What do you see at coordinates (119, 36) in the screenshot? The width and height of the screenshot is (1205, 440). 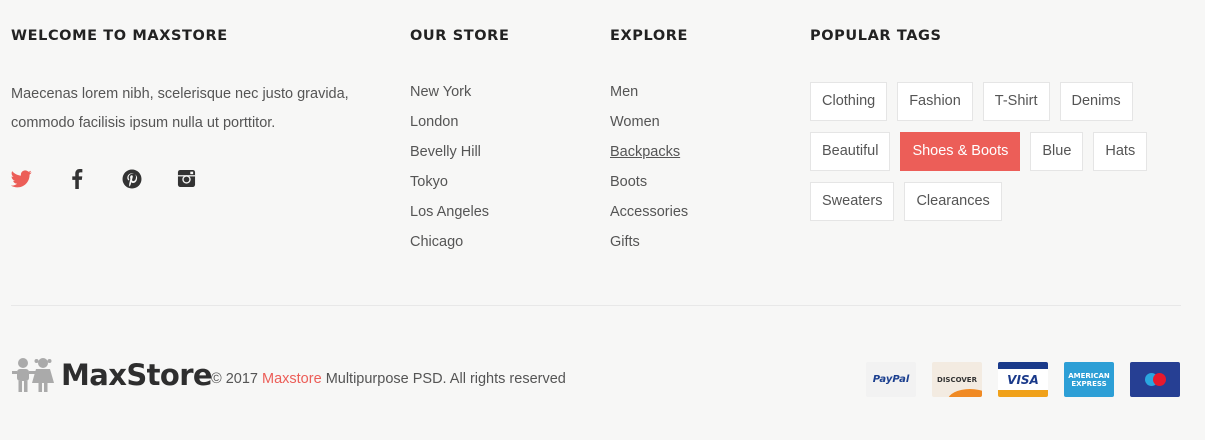 I see `welcome-title: WELCOME TO MAXSTORE` at bounding box center [119, 36].